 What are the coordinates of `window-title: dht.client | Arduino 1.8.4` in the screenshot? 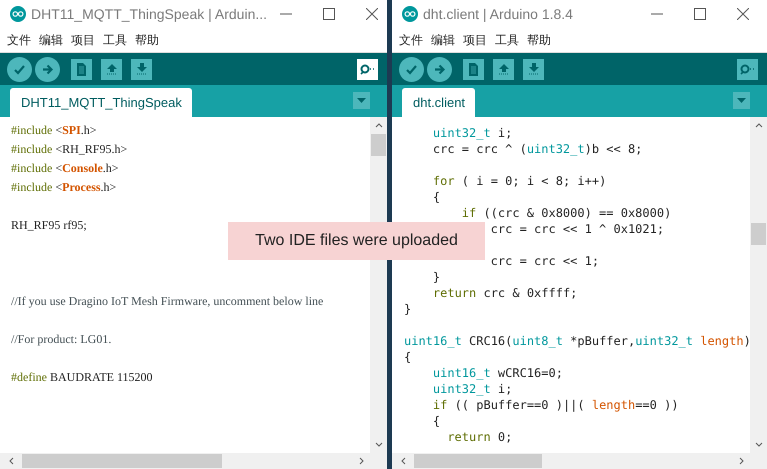 It's located at (498, 14).